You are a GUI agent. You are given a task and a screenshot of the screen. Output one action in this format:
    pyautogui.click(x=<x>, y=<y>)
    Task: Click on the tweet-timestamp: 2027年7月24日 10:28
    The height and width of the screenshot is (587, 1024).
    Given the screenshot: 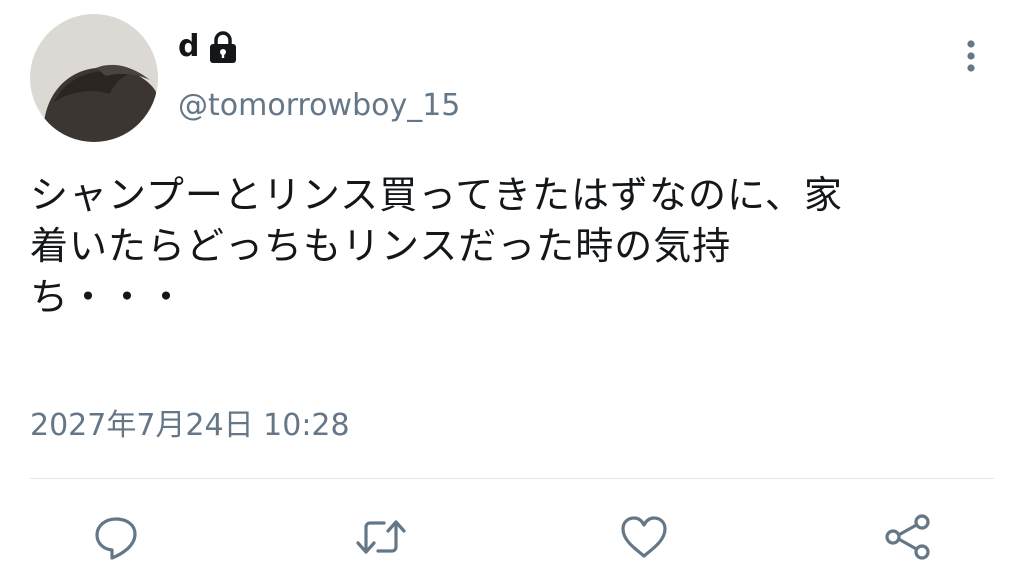 What is the action you would take?
    pyautogui.click(x=190, y=426)
    